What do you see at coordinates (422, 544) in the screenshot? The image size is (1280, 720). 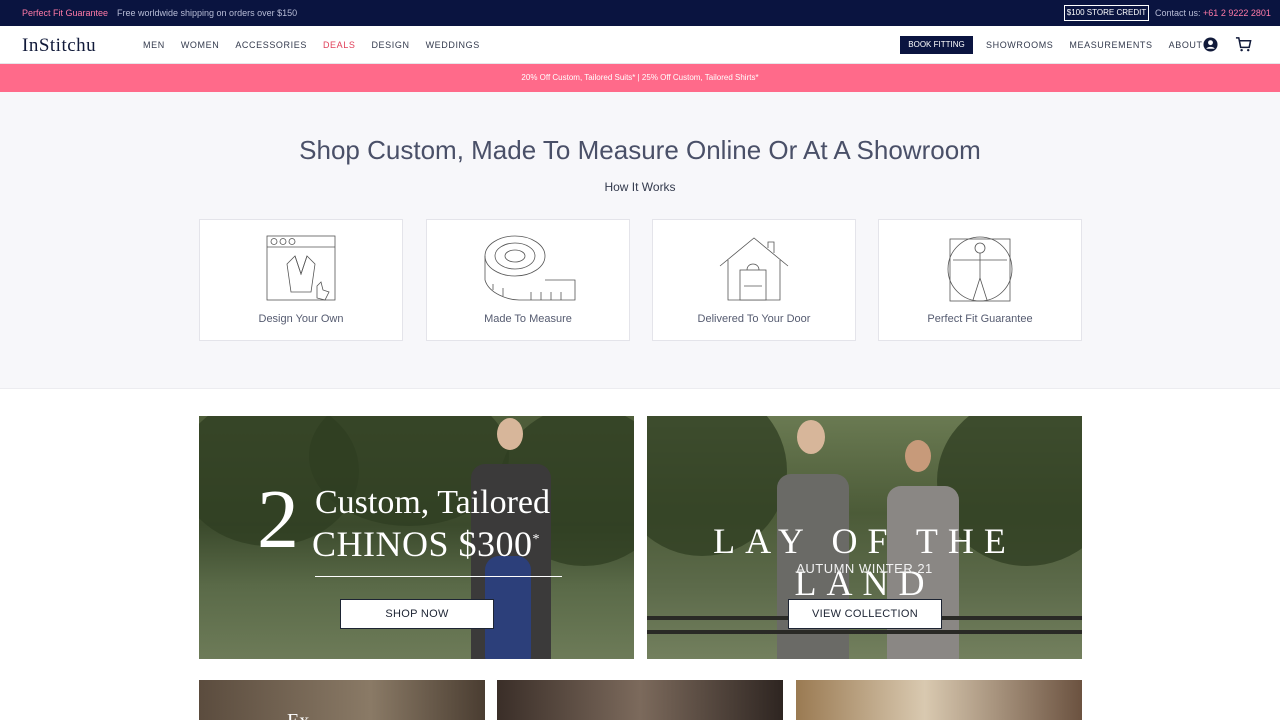 I see `banner-line2-text: CHINOS $300` at bounding box center [422, 544].